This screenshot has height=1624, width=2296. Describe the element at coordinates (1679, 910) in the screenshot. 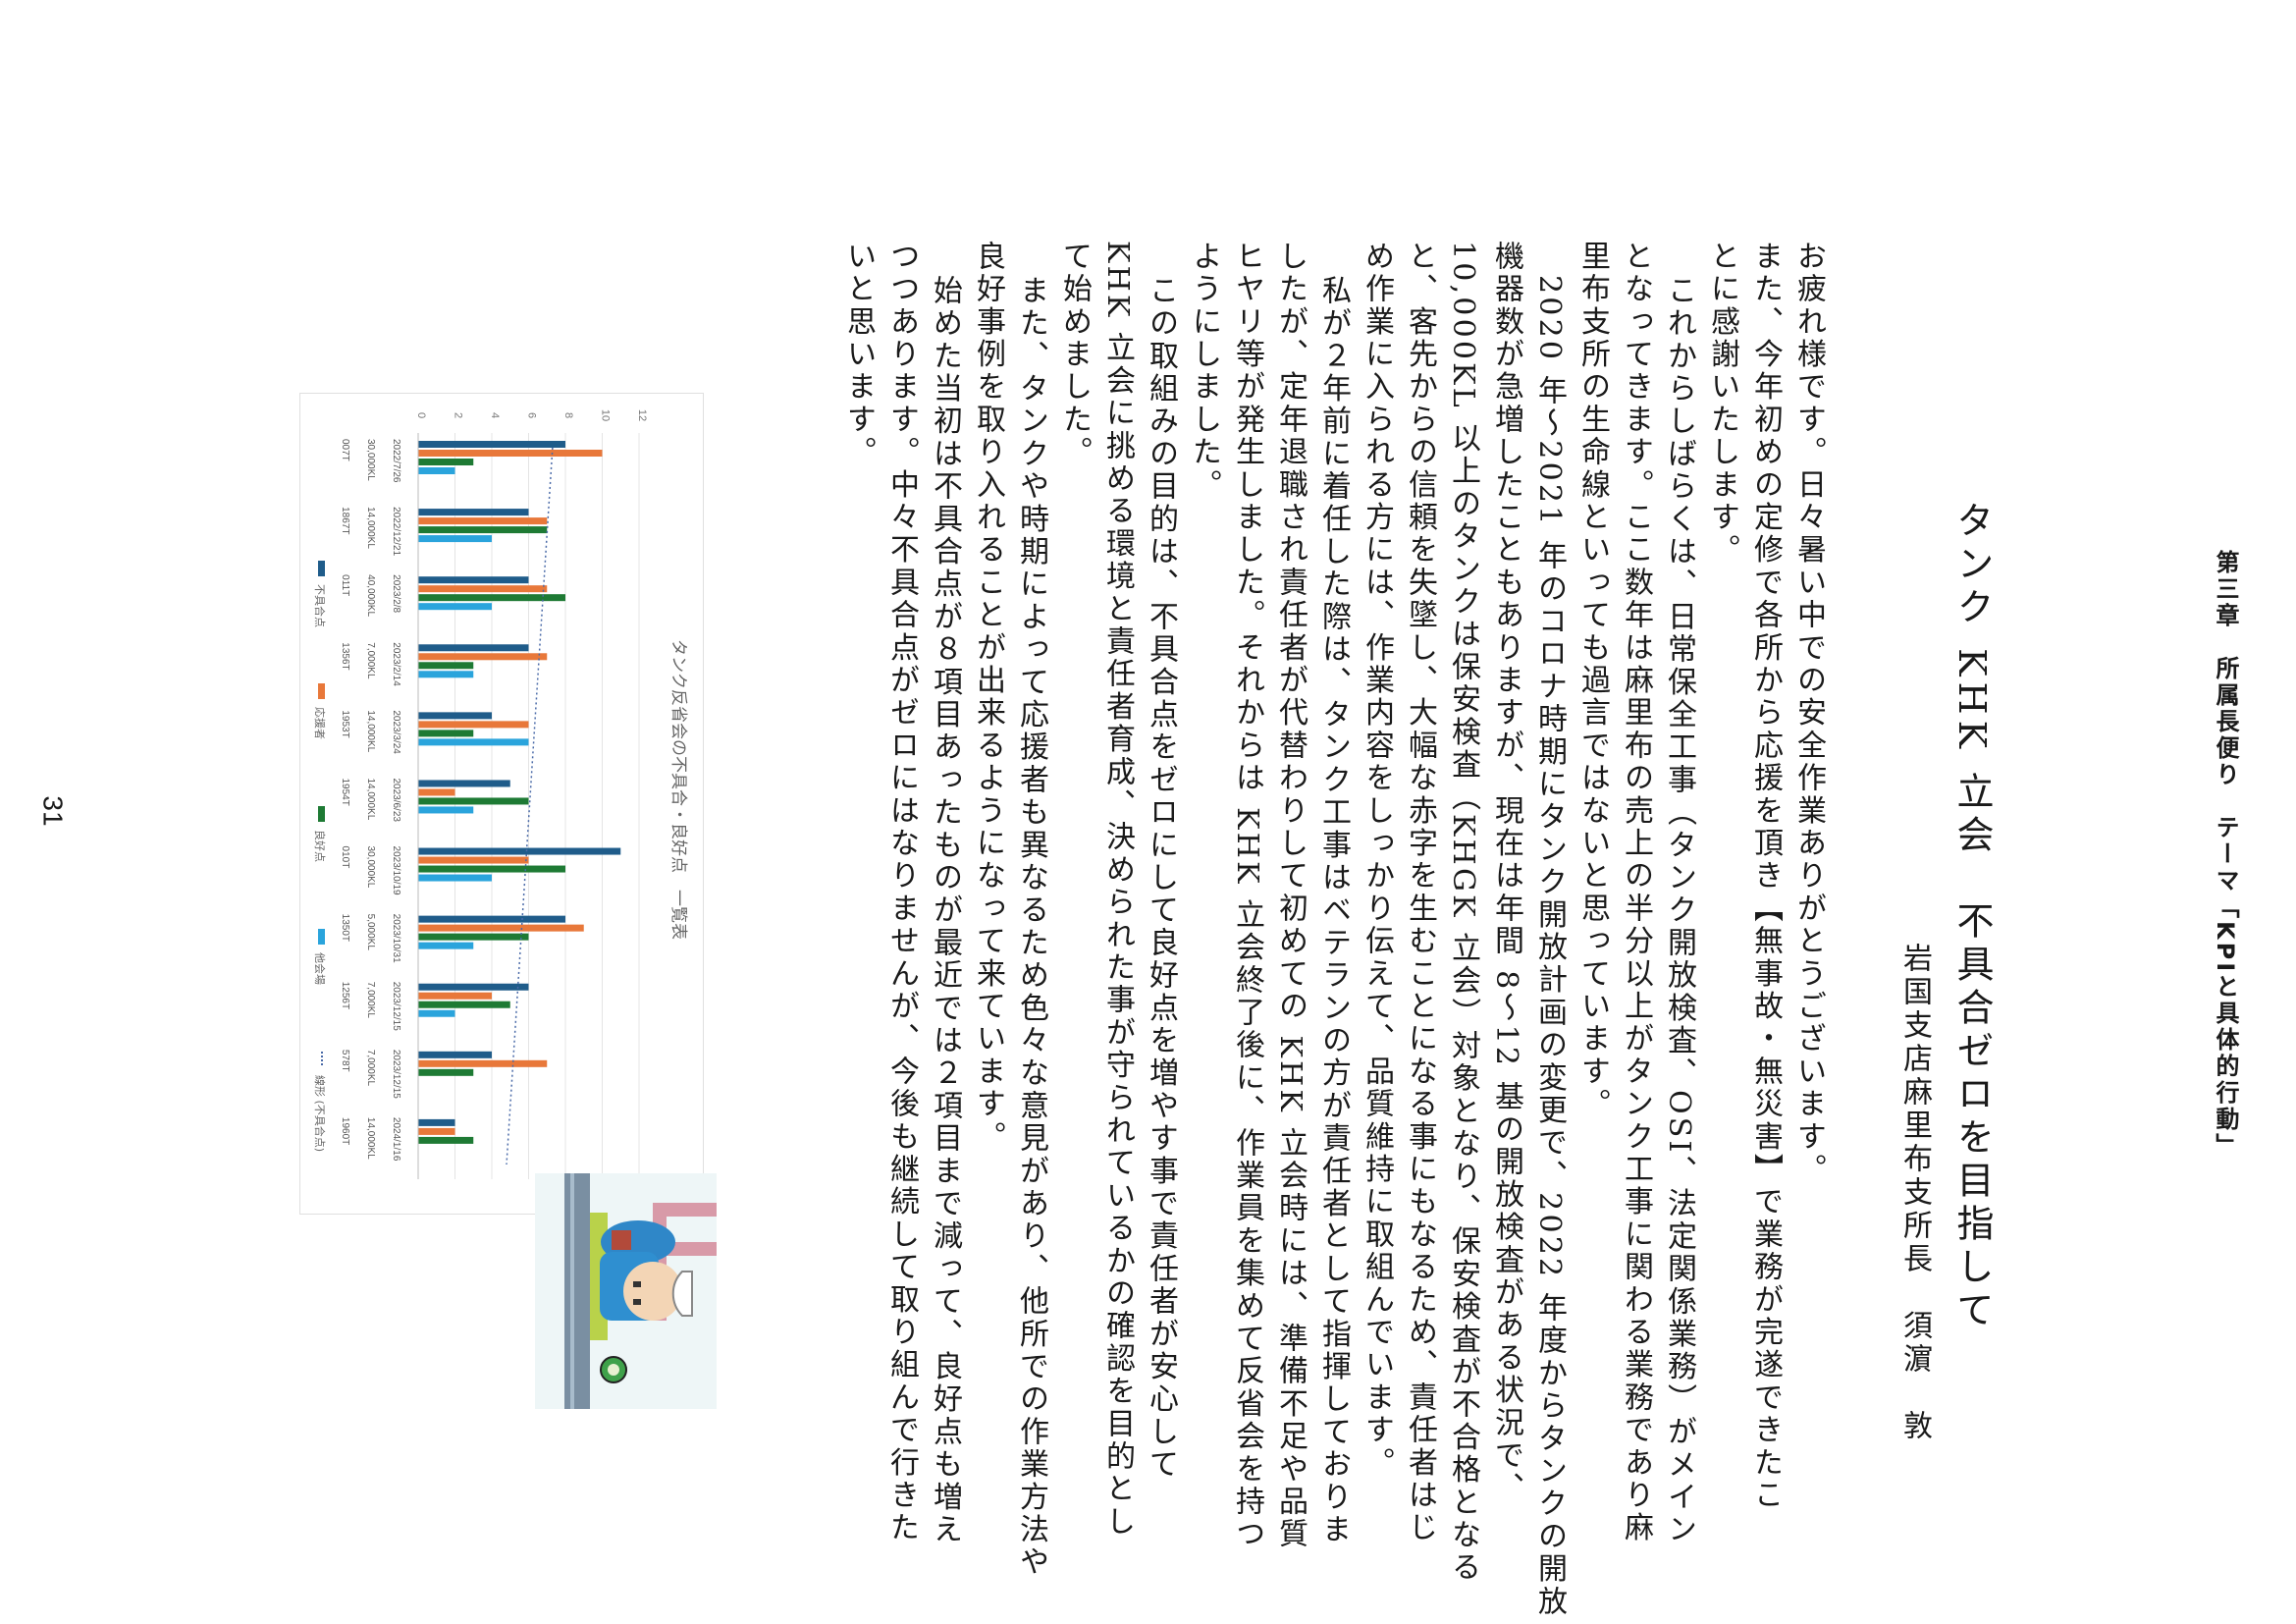

I see `body-line: これからしばらくは、日常保全工事（タンク開放検査、OSI、法定関係業務）がメイン` at that location.